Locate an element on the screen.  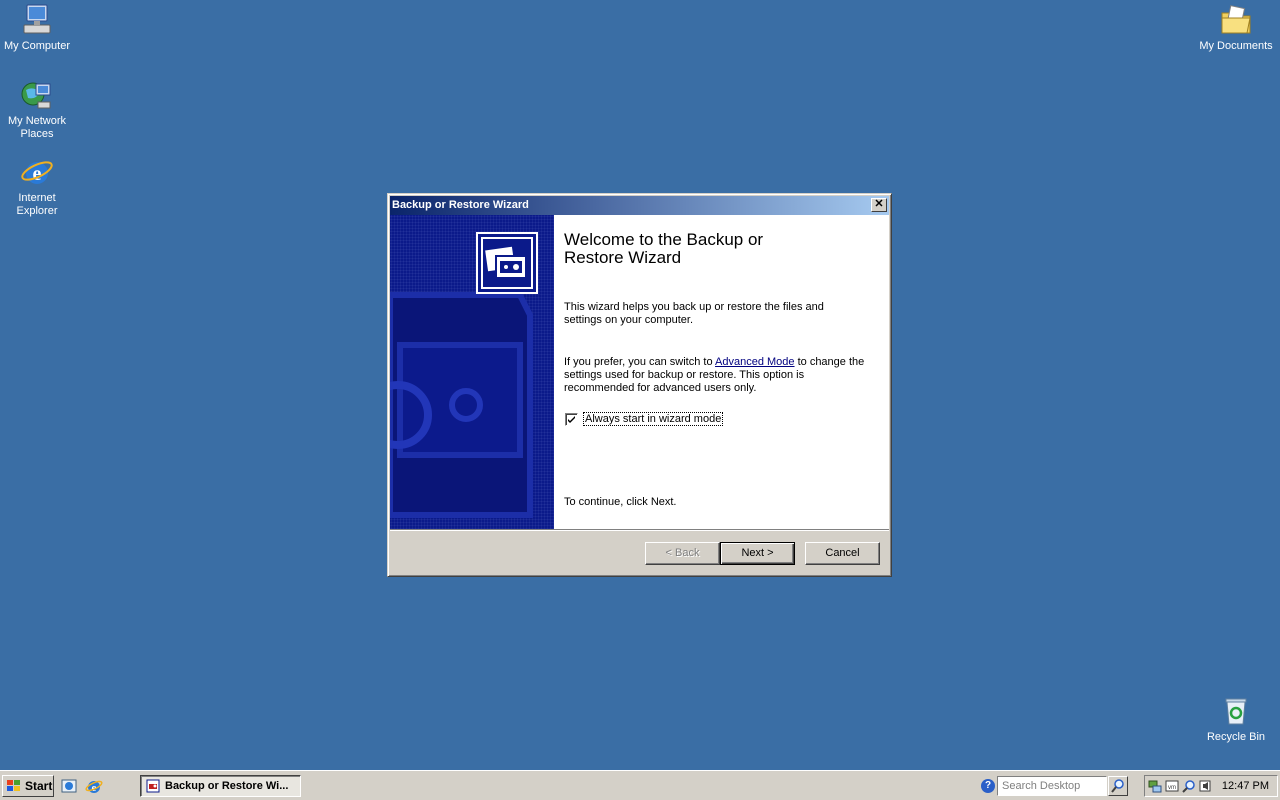
checkmark-icon is located at coordinates (571, 419).